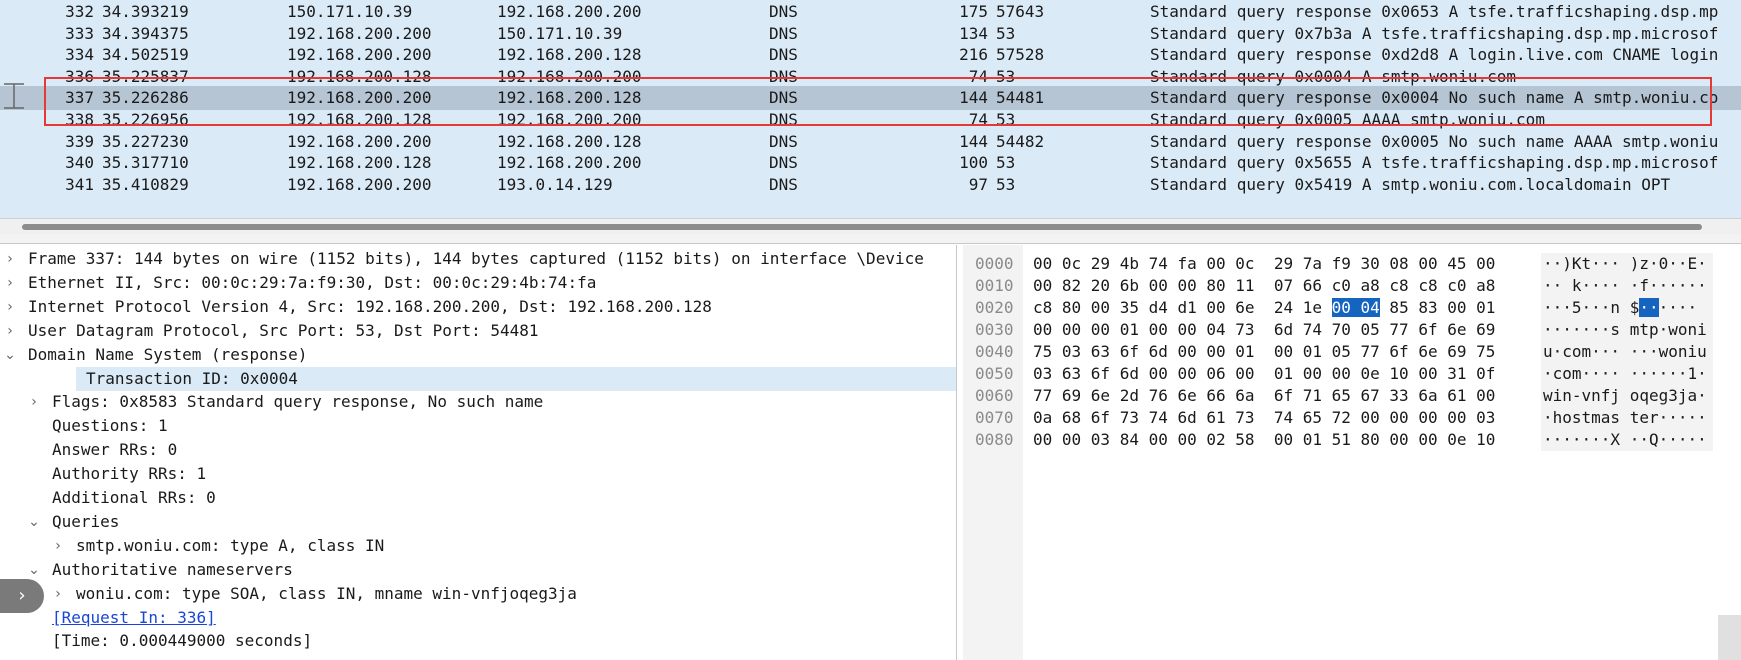 The image size is (1741, 660). I want to click on packet-destination: 193.0.14.129, so click(555, 184).